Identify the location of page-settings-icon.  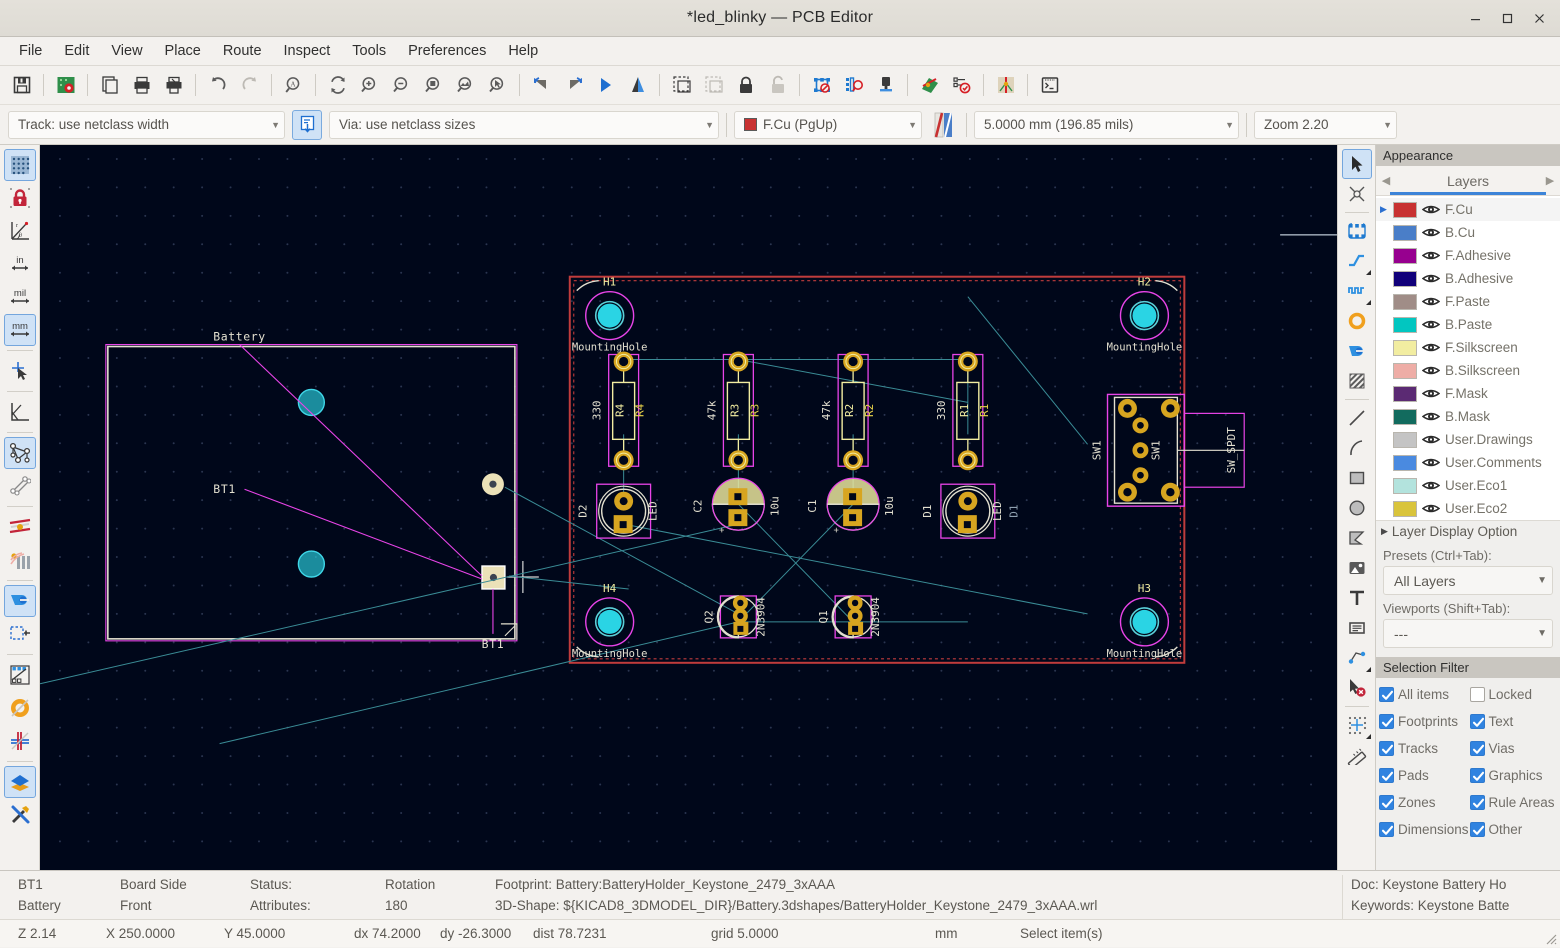
(109, 85).